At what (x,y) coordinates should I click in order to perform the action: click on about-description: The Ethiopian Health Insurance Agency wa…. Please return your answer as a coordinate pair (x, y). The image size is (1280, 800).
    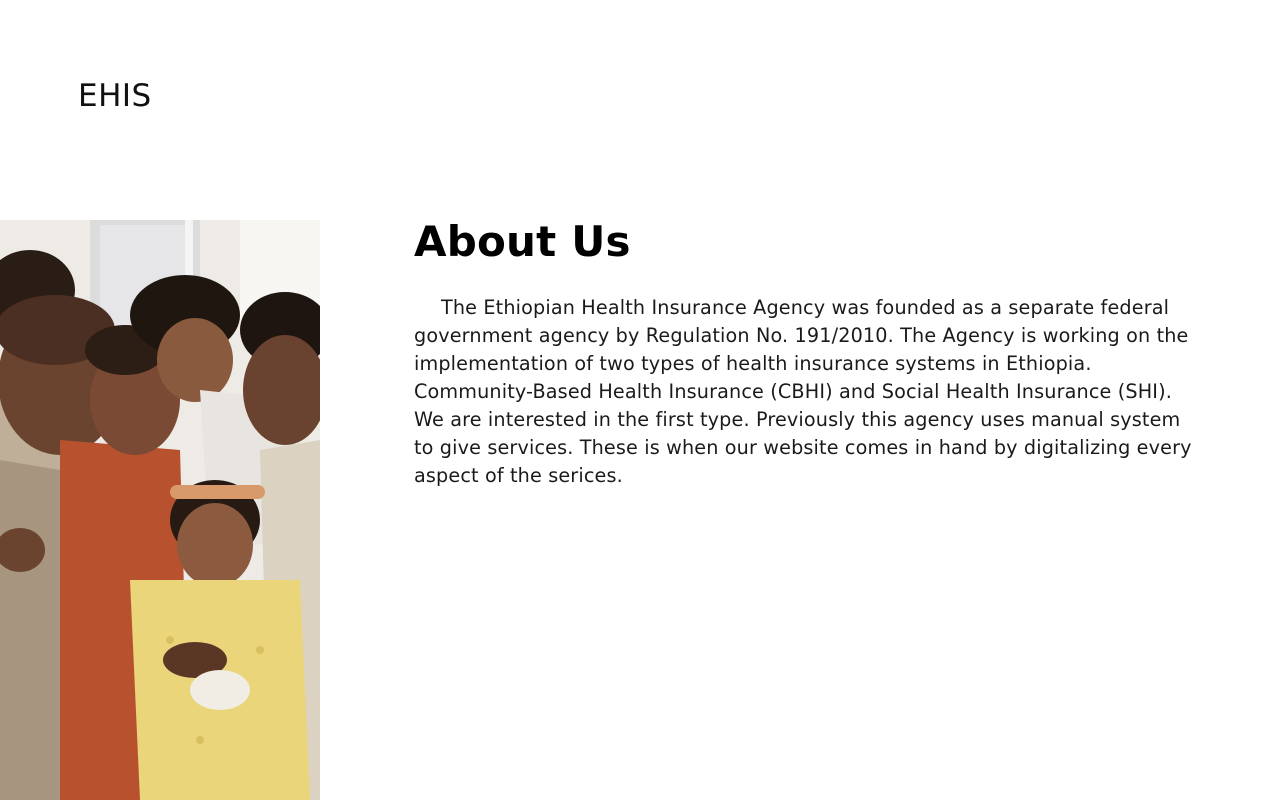
    Looking at the image, I should click on (803, 391).